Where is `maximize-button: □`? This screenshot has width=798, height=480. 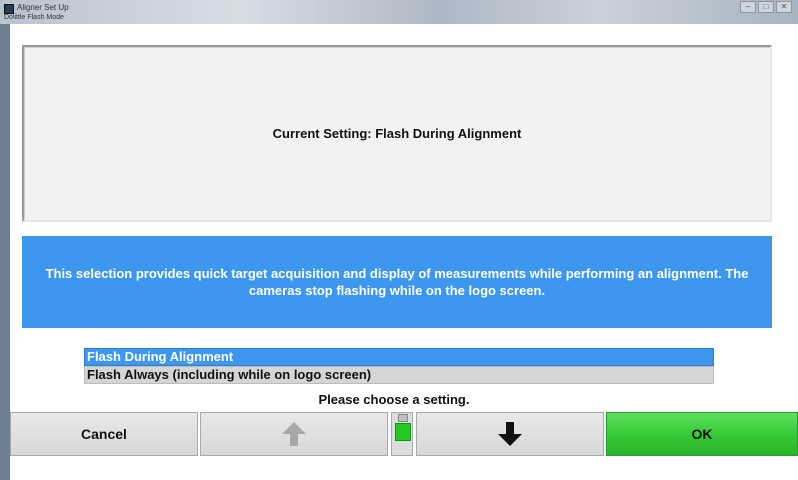
maximize-button: □ is located at coordinates (766, 7).